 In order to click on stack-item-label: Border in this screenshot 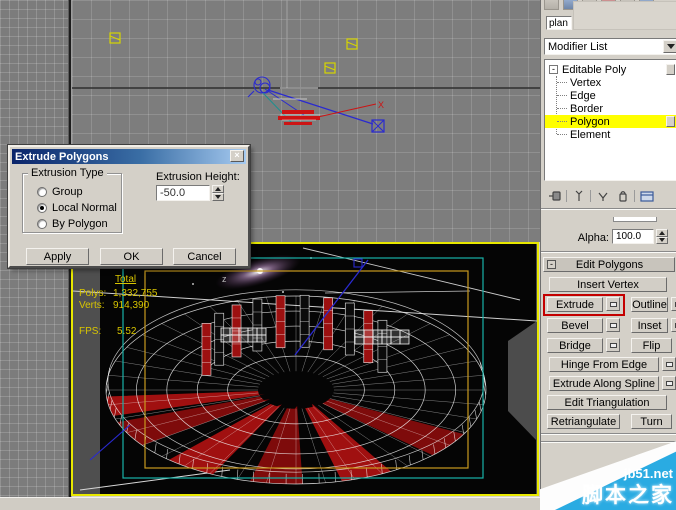, I will do `click(587, 108)`.